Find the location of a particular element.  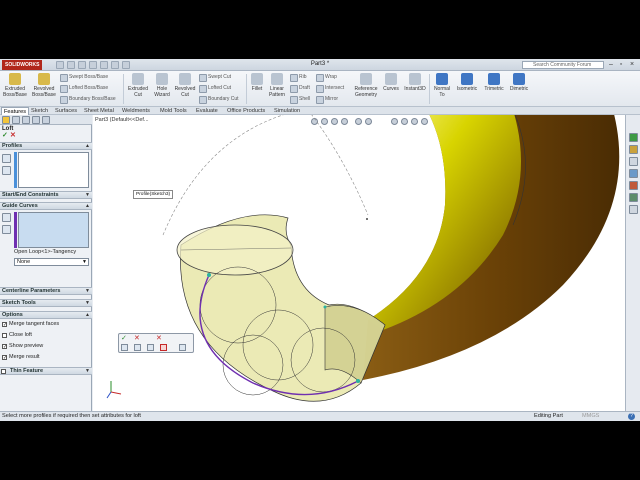

top-profile-ellipse is located at coordinates (235, 250).